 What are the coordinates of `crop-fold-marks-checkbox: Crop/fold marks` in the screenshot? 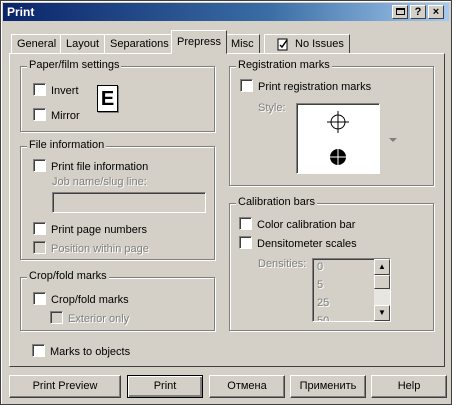 It's located at (81, 299).